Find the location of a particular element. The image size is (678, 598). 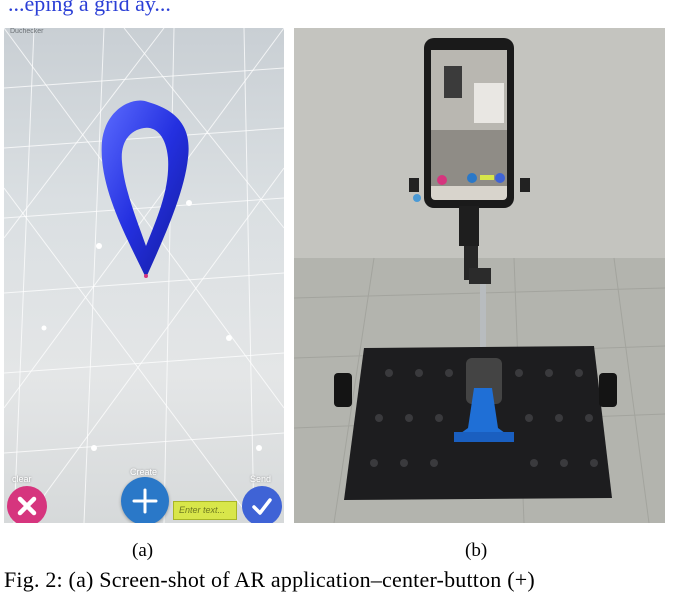

create-label: Create is located at coordinates (144, 472).